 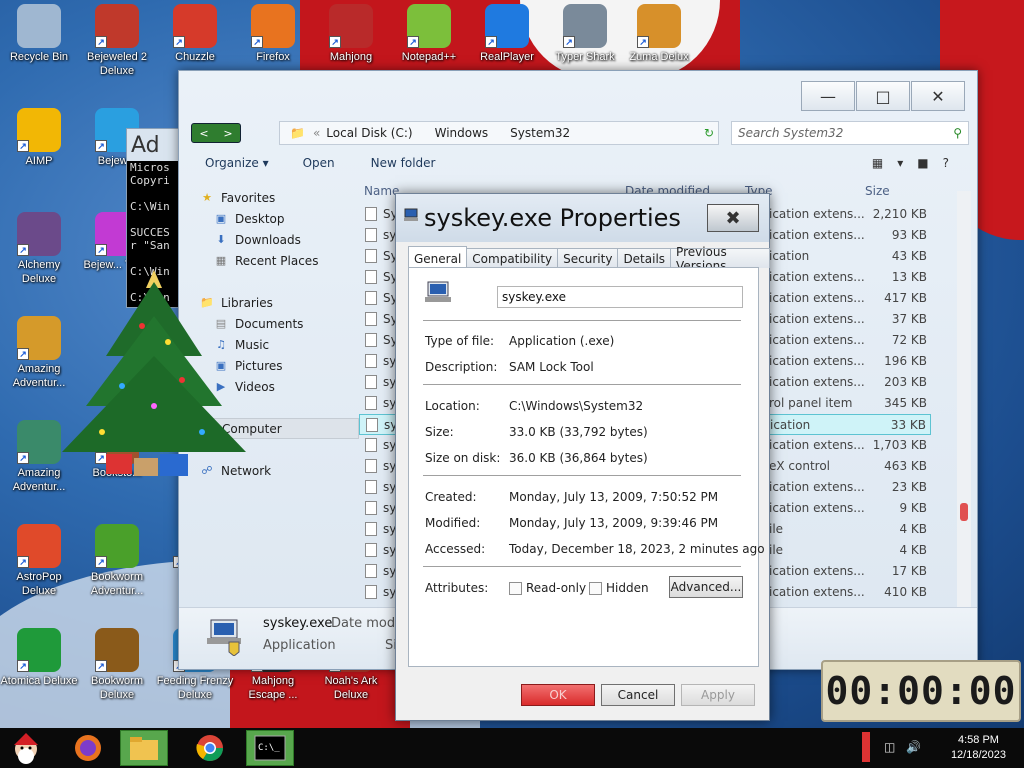 What do you see at coordinates (279, 218) in the screenshot?
I see `nav-desktop: ▣ Desktop` at bounding box center [279, 218].